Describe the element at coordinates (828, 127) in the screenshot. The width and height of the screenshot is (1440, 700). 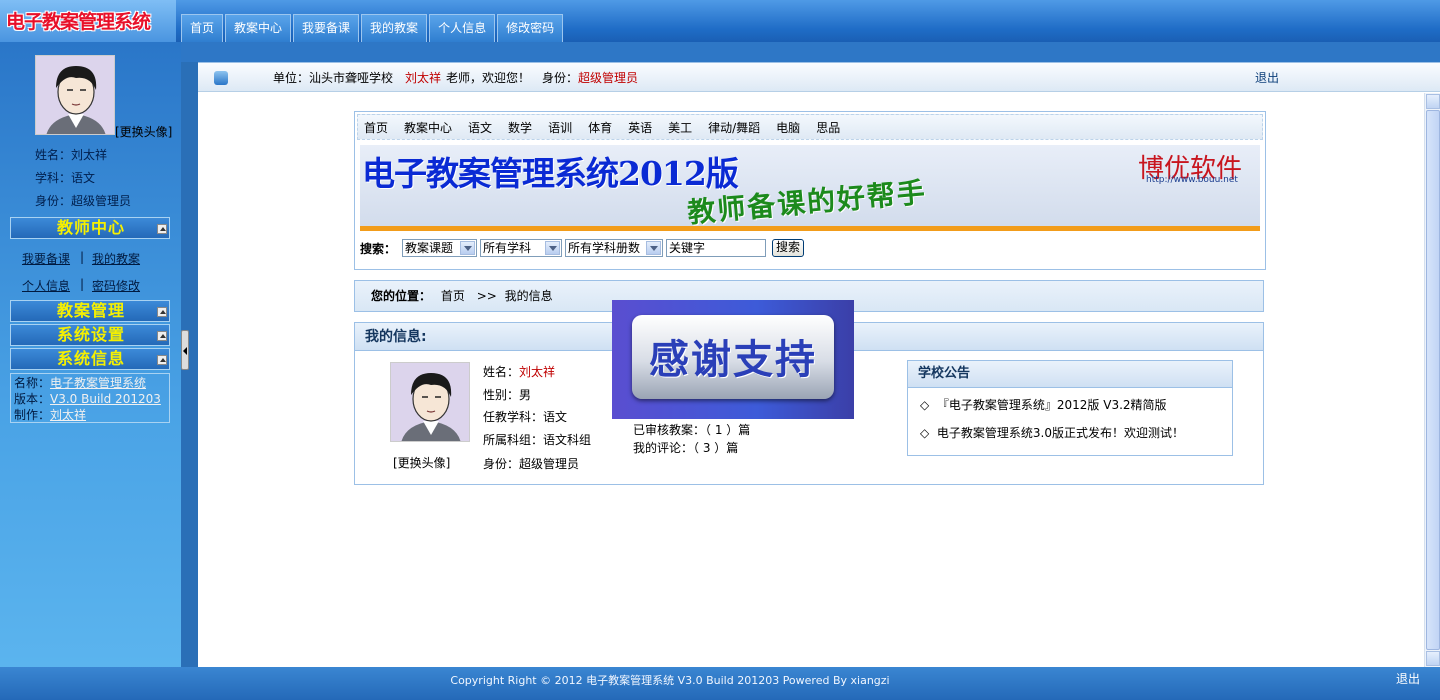
I see `cat-ethics: 思品` at that location.